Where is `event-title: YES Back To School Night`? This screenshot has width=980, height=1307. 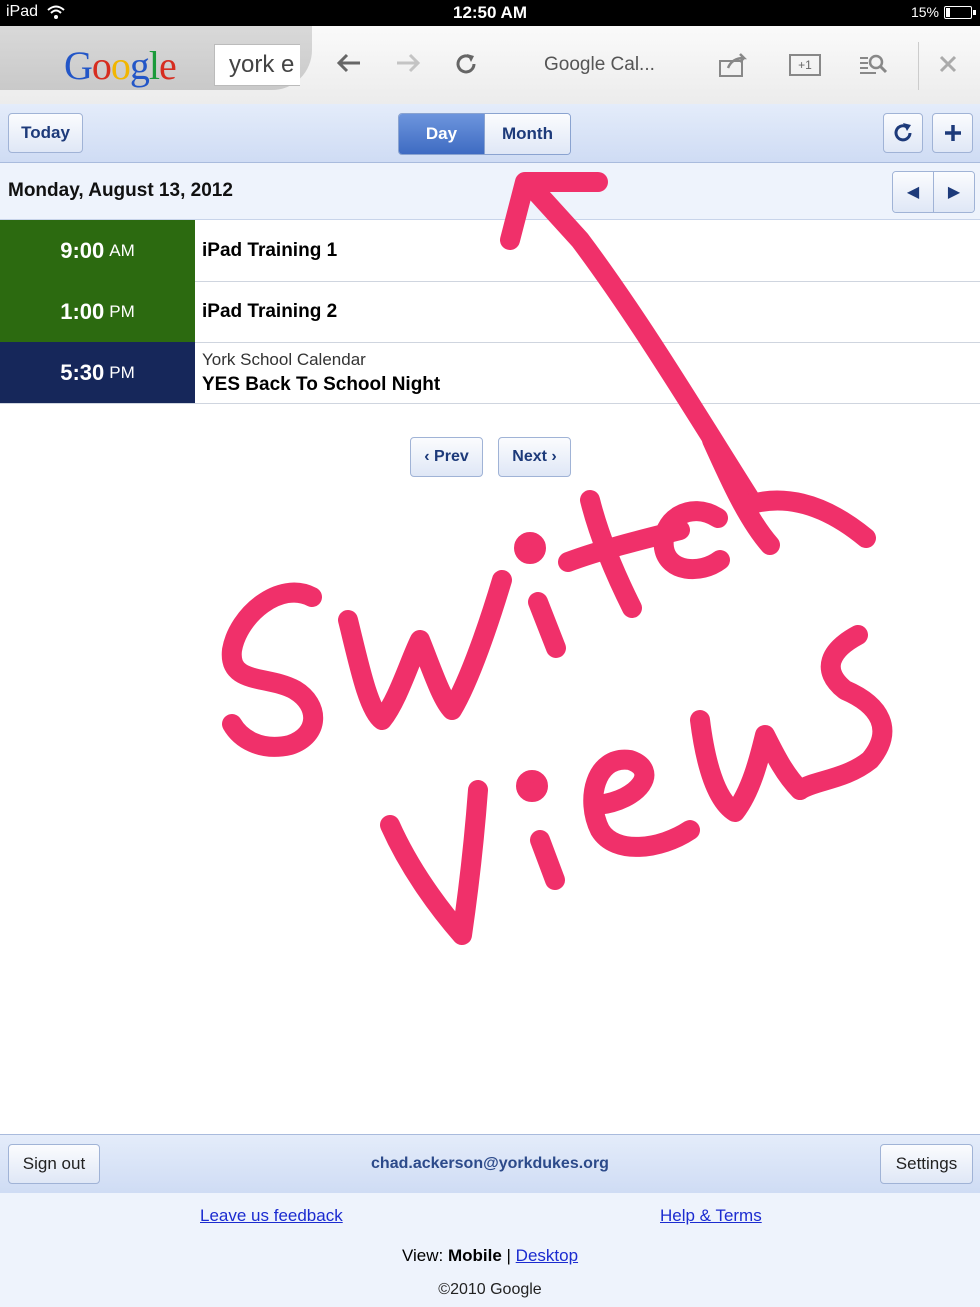 event-title: YES Back To School Night is located at coordinates (321, 384).